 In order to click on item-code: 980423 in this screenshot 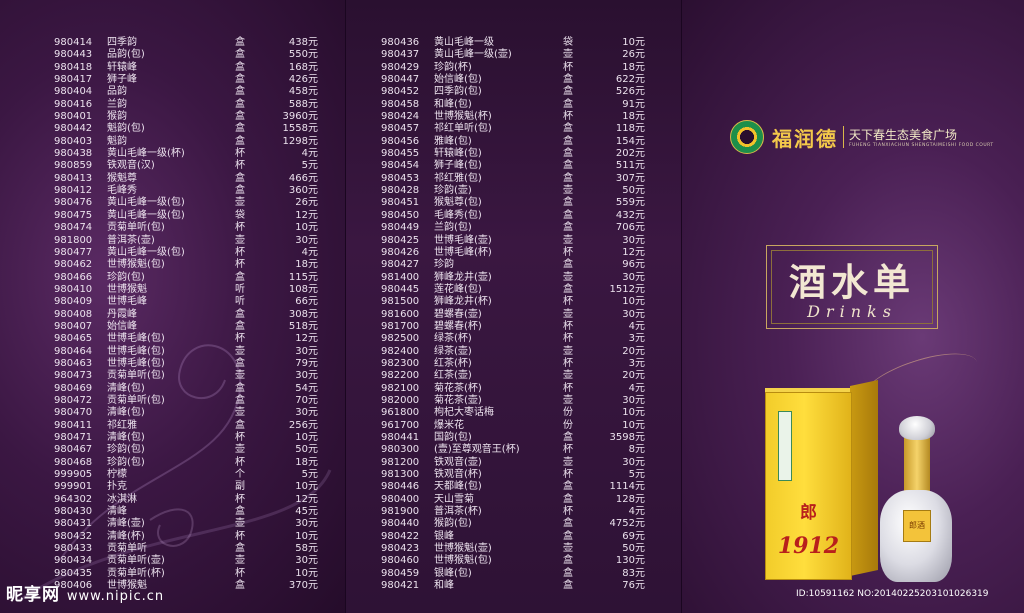, I will do `click(400, 549)`.